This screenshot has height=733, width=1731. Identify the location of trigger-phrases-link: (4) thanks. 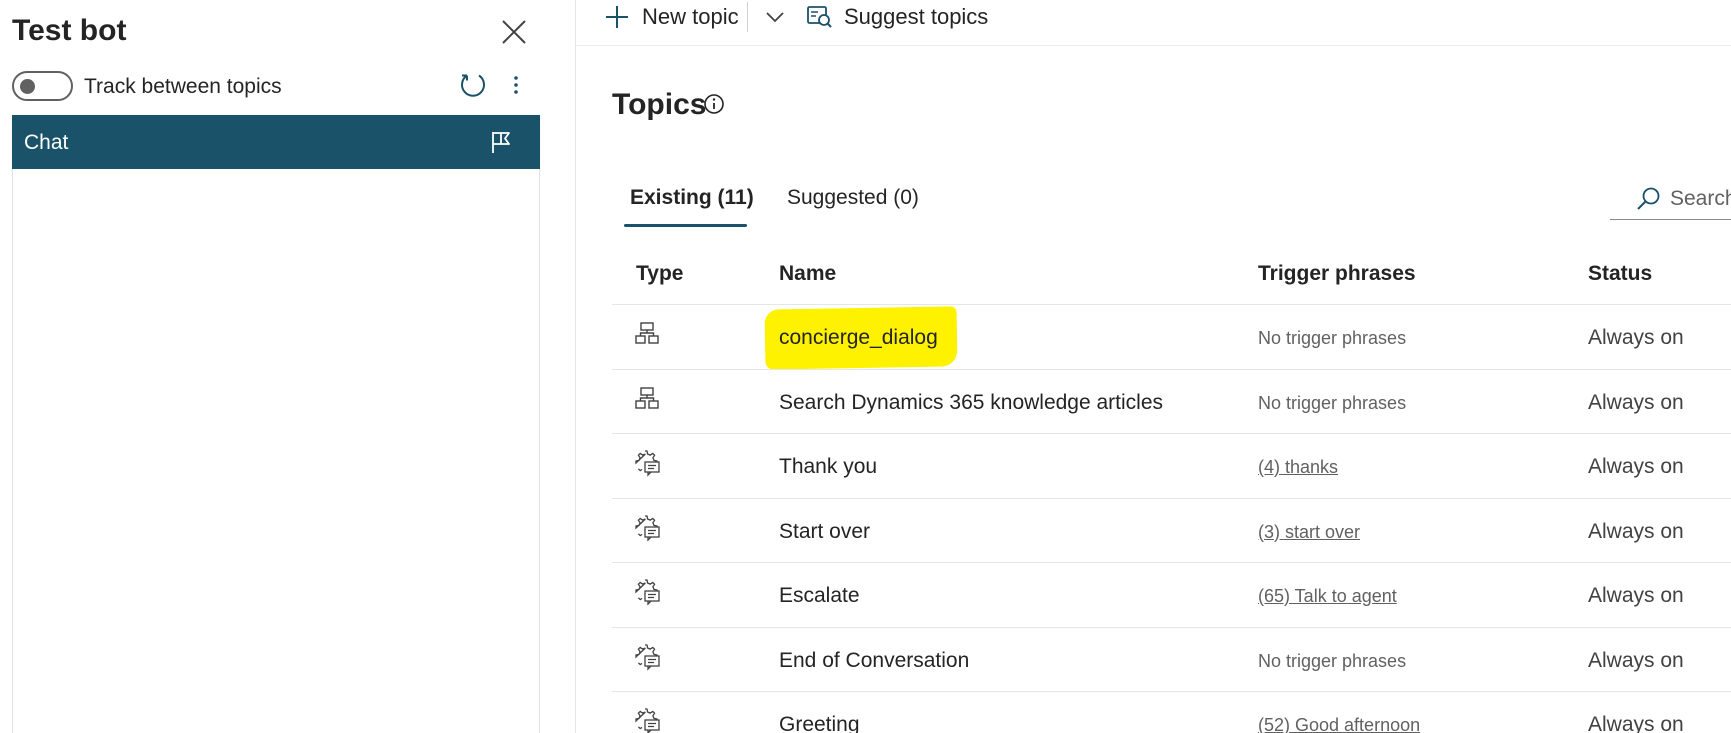
(1298, 467).